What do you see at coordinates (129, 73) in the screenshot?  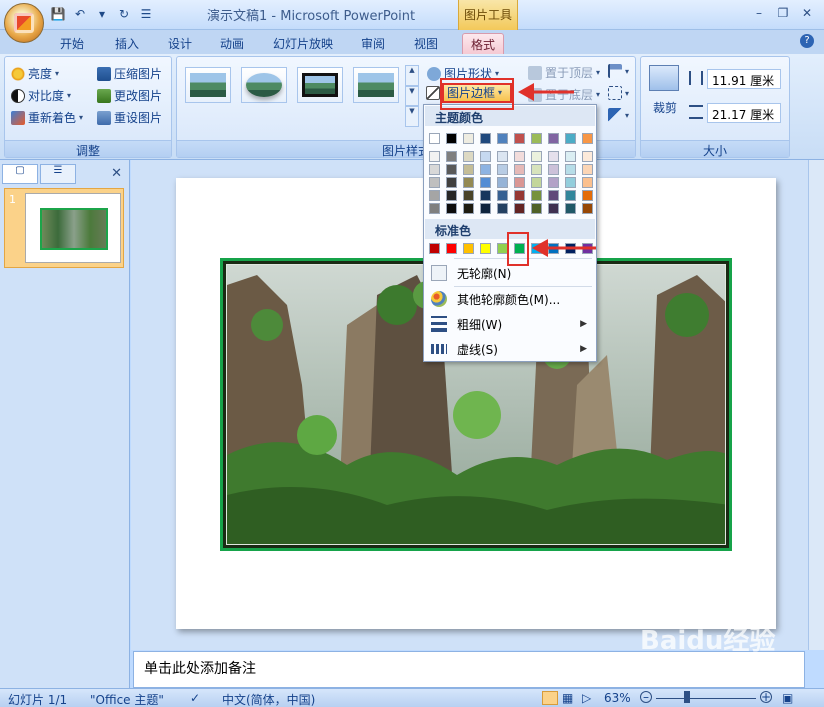 I see `compress-pictures-button: 压缩图片` at bounding box center [129, 73].